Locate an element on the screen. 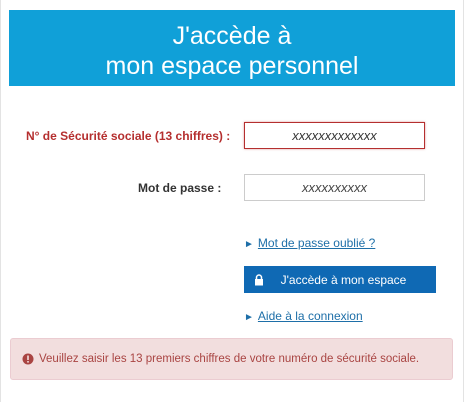  password-input is located at coordinates (334, 187).